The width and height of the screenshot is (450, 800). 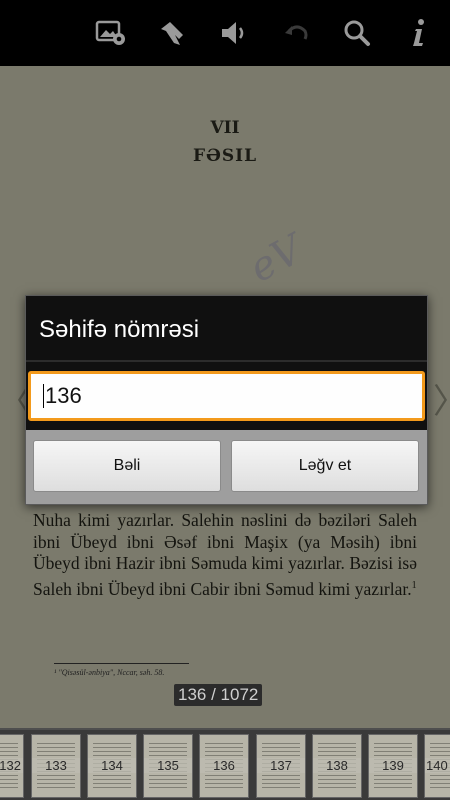 What do you see at coordinates (226, 467) in the screenshot?
I see `dialog-button-bar: Bəli Ləğv et` at bounding box center [226, 467].